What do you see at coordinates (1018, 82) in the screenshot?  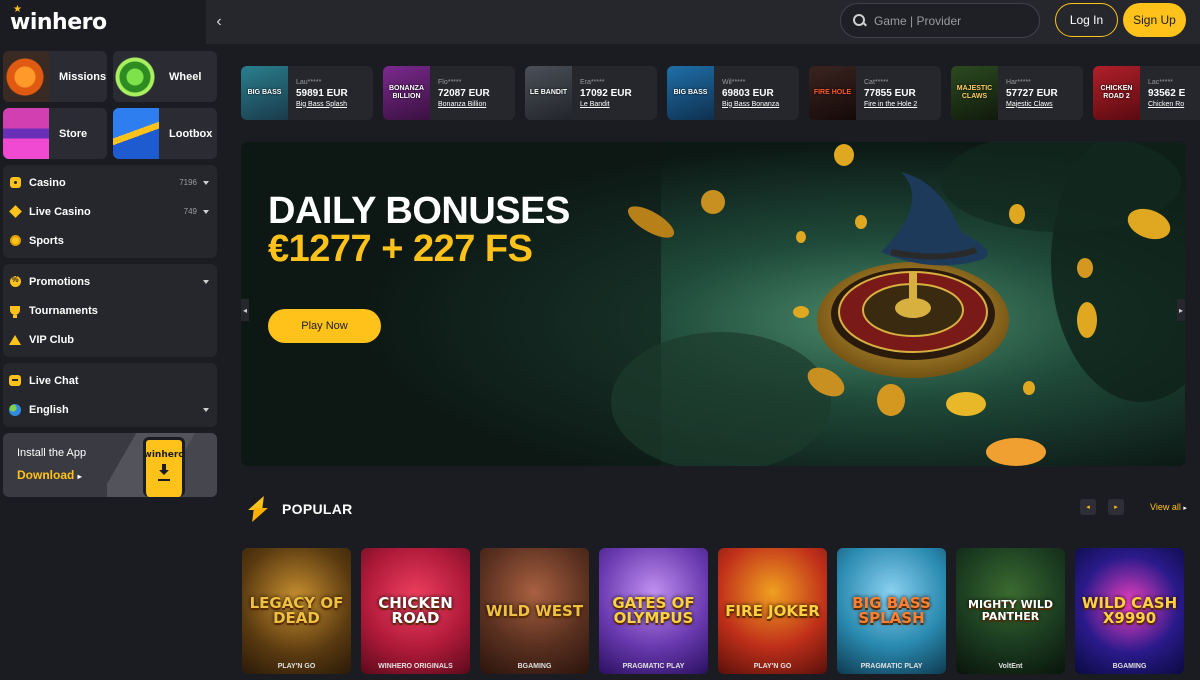 I see `winner-user: Har*****` at bounding box center [1018, 82].